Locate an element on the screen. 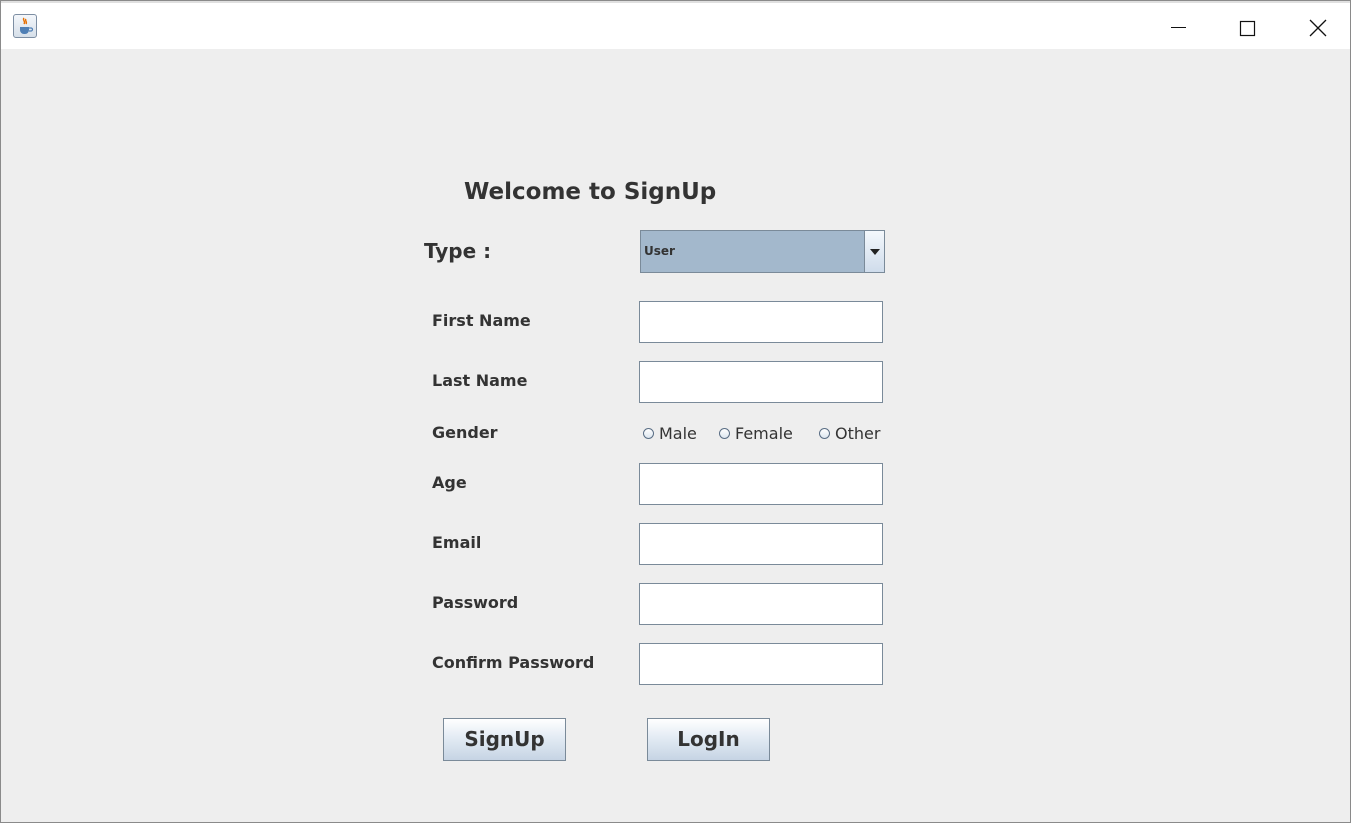 The height and width of the screenshot is (823, 1351). age-field is located at coordinates (761, 484).